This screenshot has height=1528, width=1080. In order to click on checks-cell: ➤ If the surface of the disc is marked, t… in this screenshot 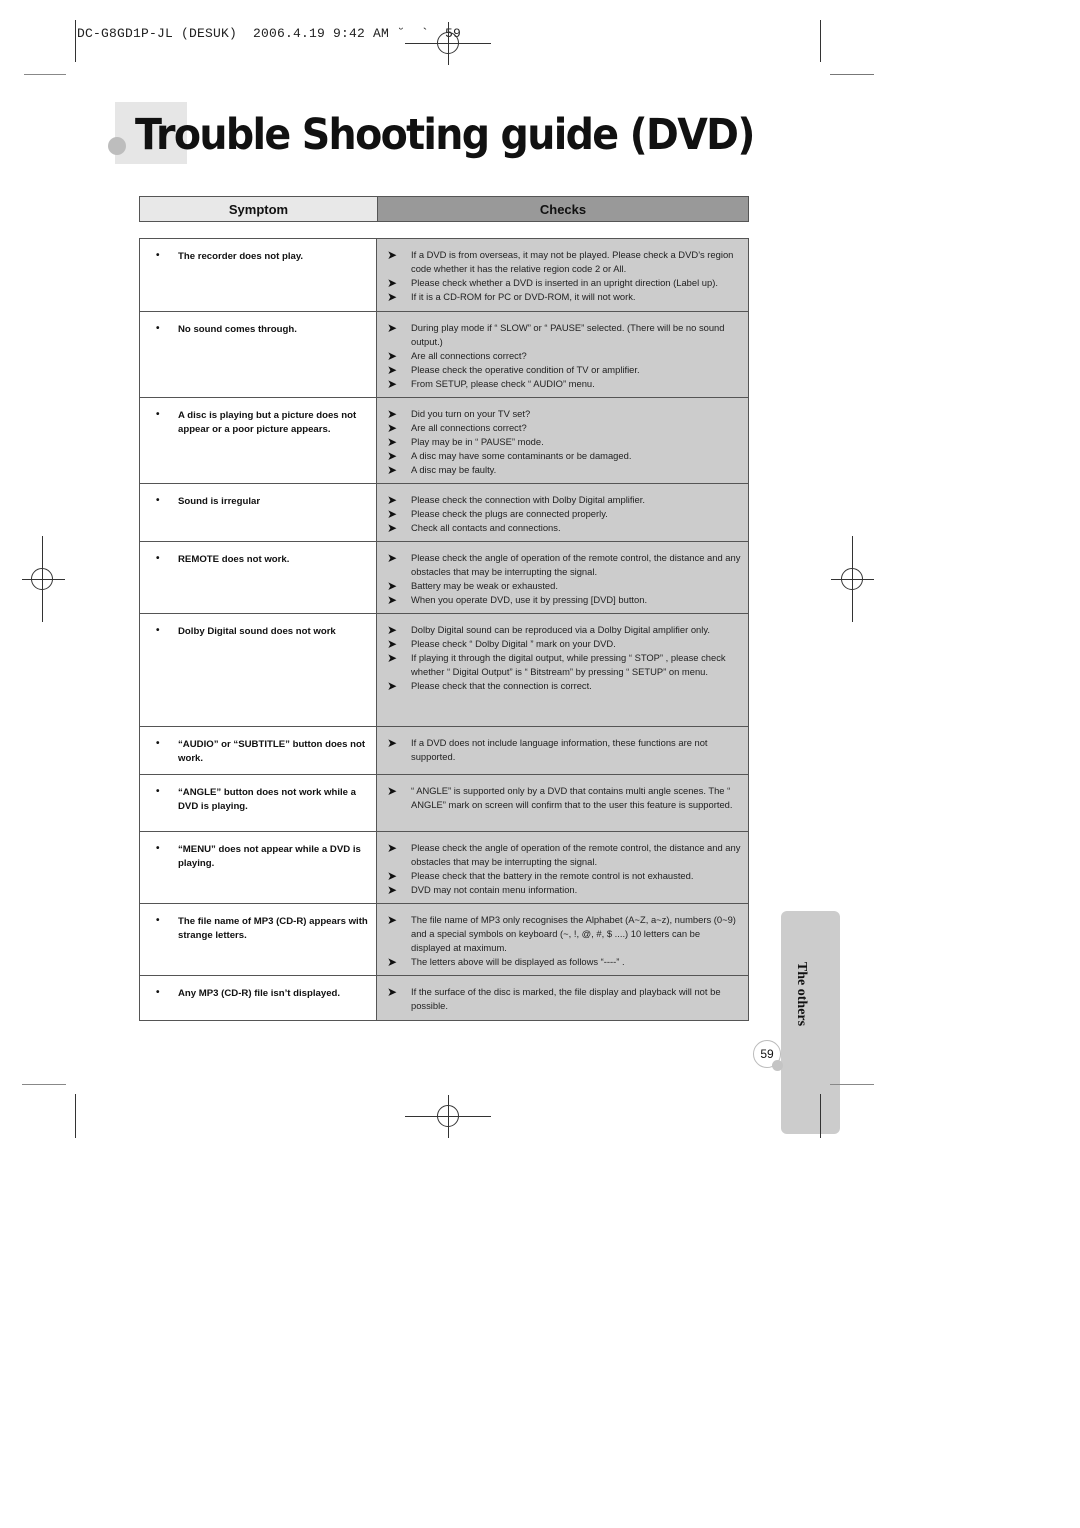, I will do `click(562, 998)`.